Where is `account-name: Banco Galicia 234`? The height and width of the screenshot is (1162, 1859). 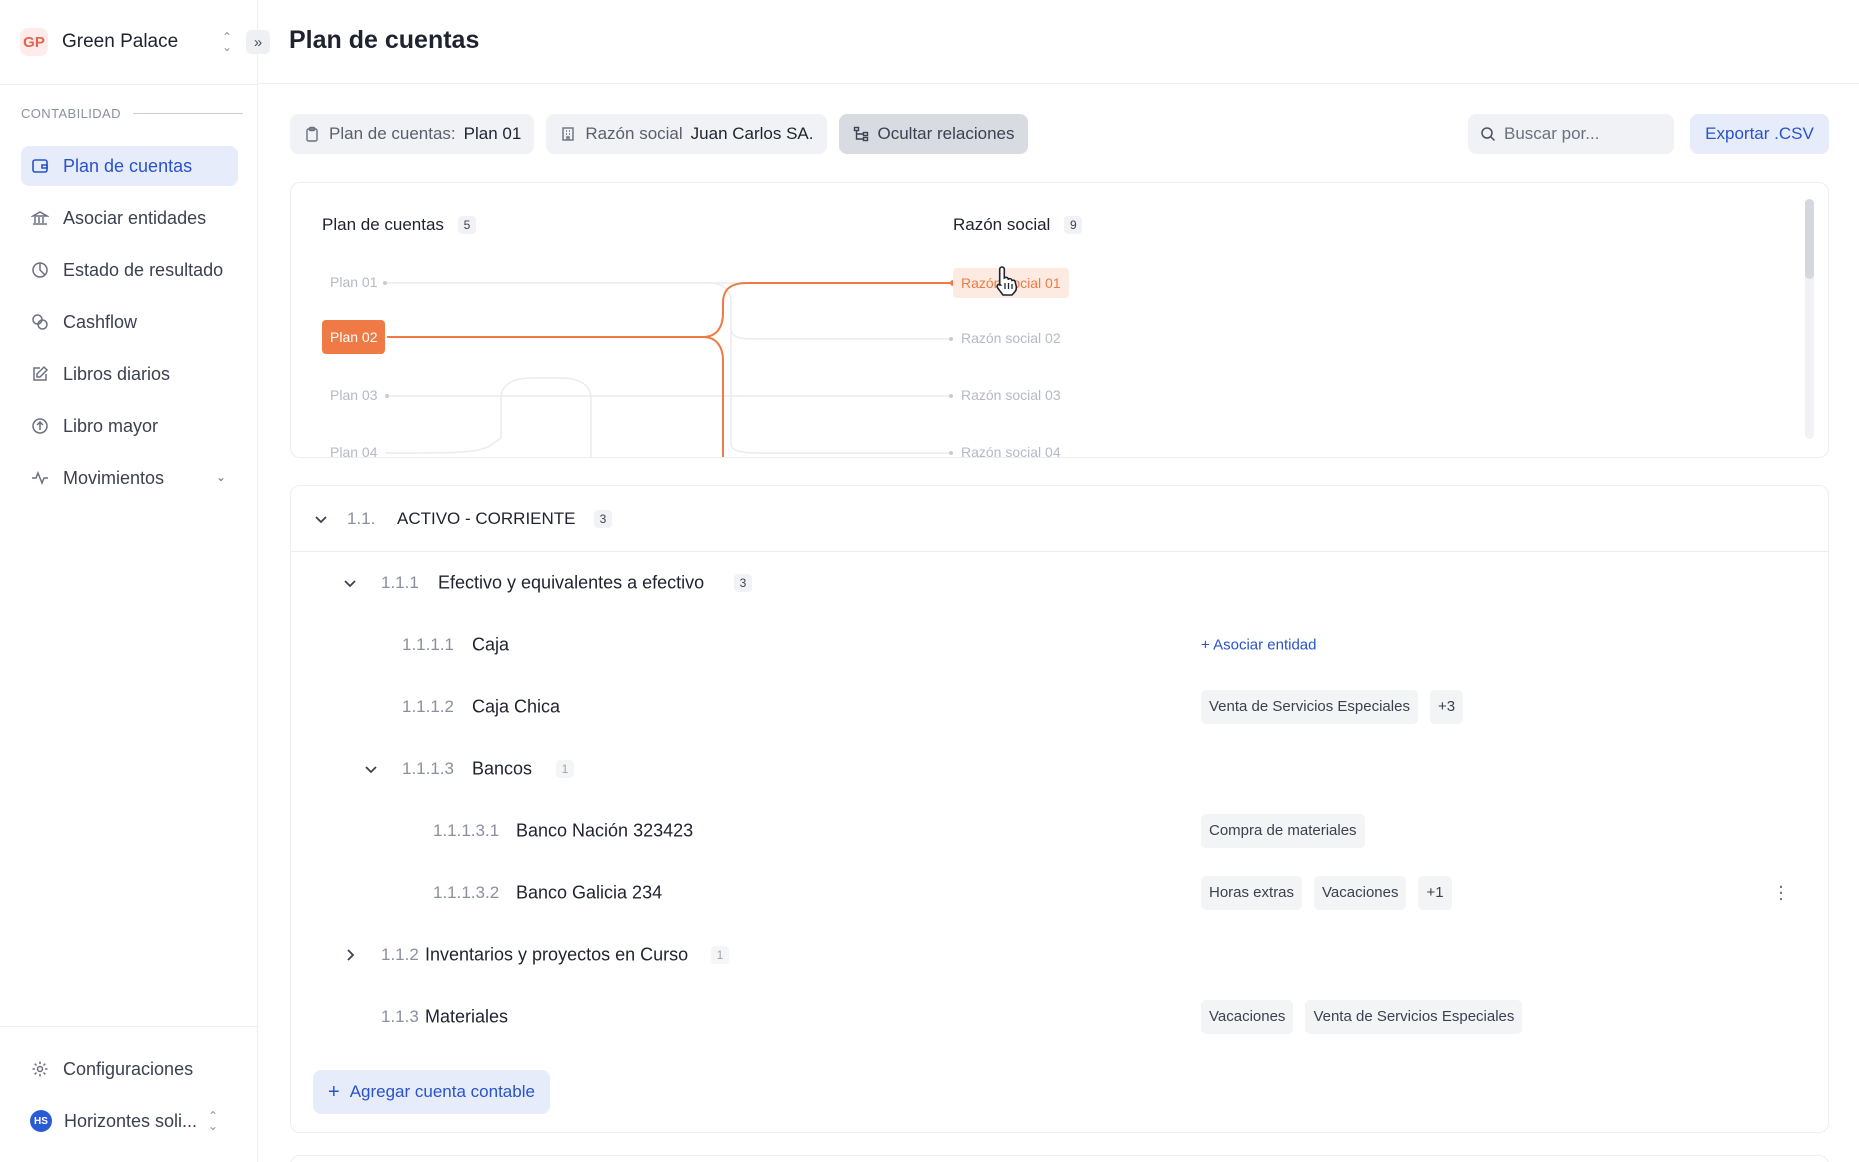
account-name: Banco Galicia 234 is located at coordinates (589, 892).